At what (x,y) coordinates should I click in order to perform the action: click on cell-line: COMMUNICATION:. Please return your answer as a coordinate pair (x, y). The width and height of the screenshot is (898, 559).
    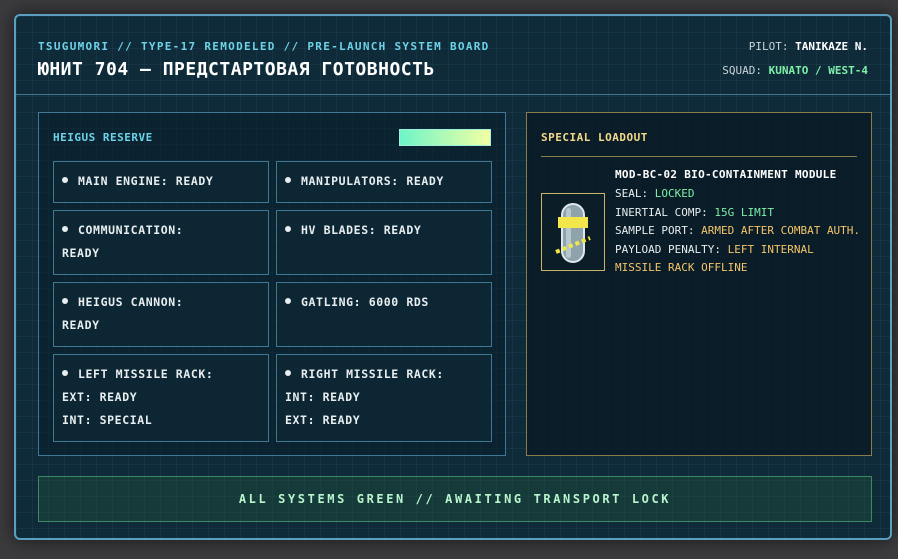
    Looking at the image, I should click on (161, 230).